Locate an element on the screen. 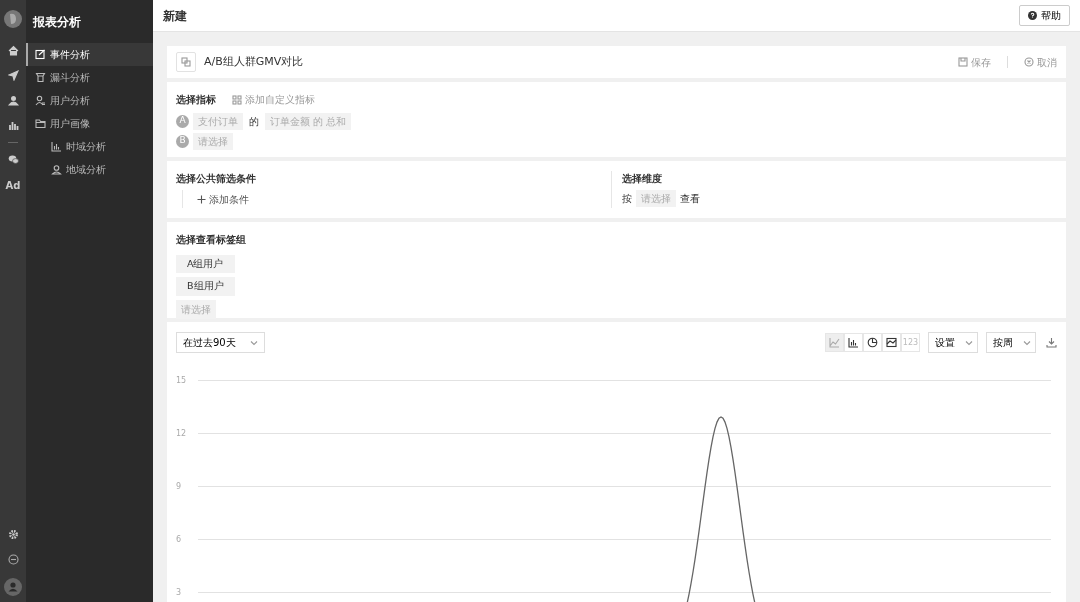 The height and width of the screenshot is (602, 1080). dimension-suffix: 查看 is located at coordinates (690, 199).